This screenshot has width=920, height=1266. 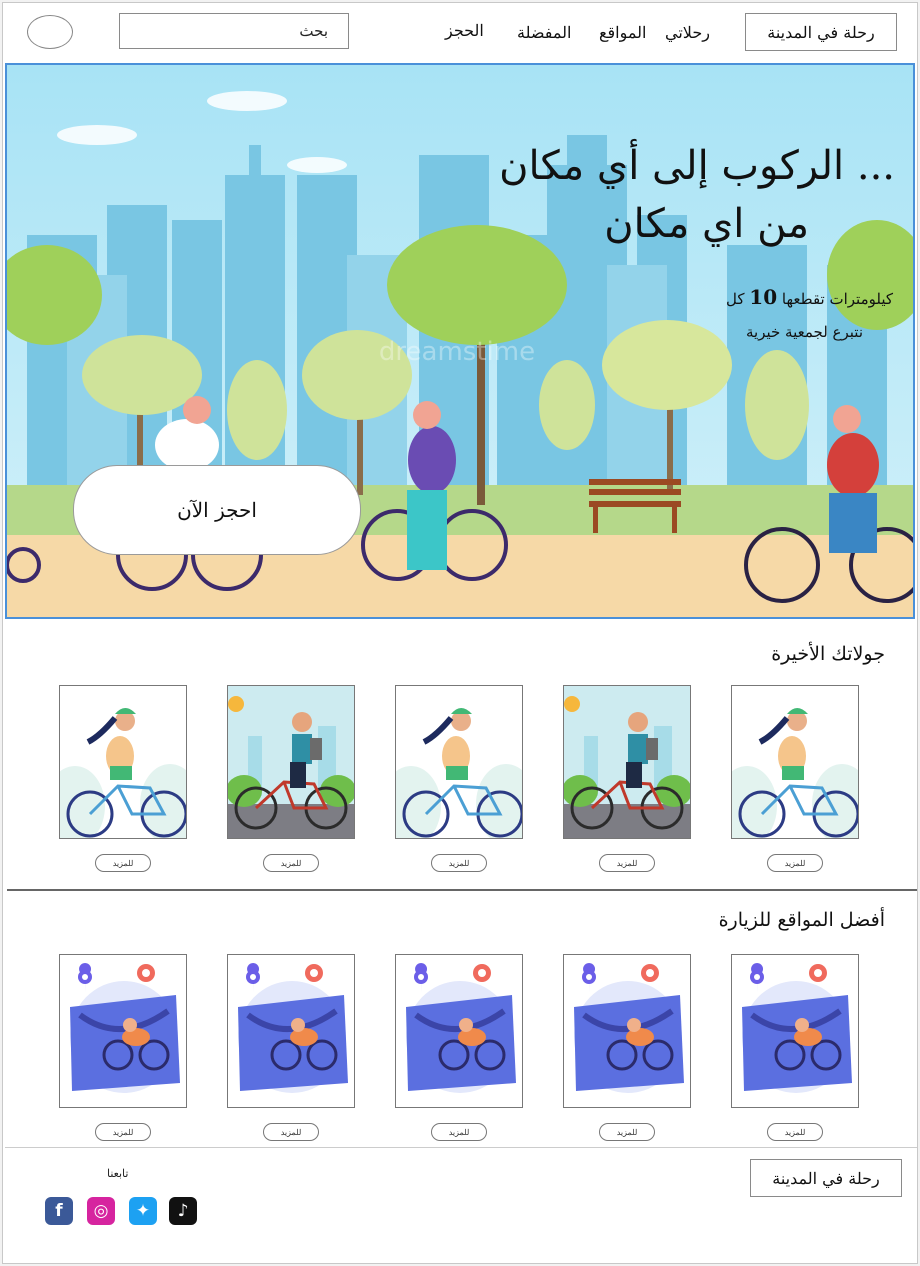 I want to click on desc-number: 10, so click(x=763, y=297).